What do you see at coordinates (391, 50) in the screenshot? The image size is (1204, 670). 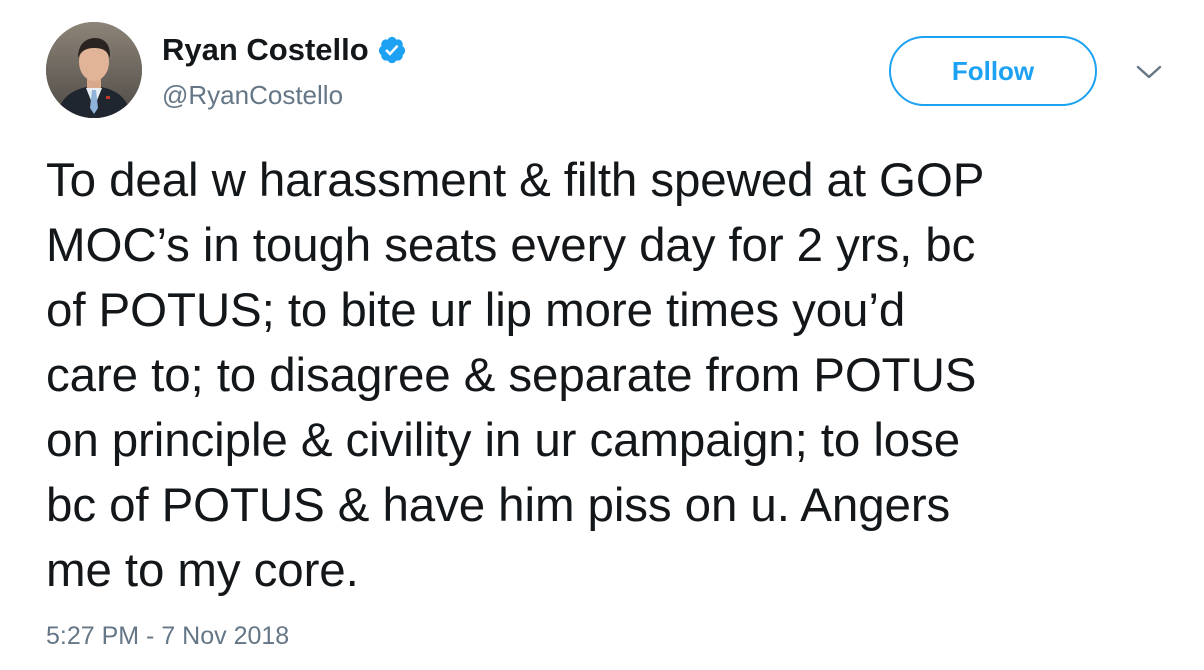 I see `verified-badge-icon` at bounding box center [391, 50].